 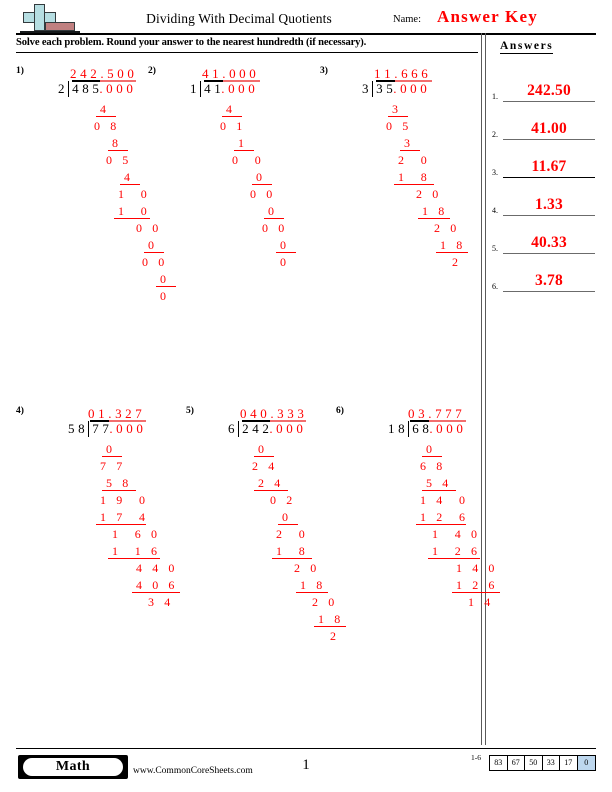 What do you see at coordinates (385, 88) in the screenshot?
I see `dividend-whole: 3 5` at bounding box center [385, 88].